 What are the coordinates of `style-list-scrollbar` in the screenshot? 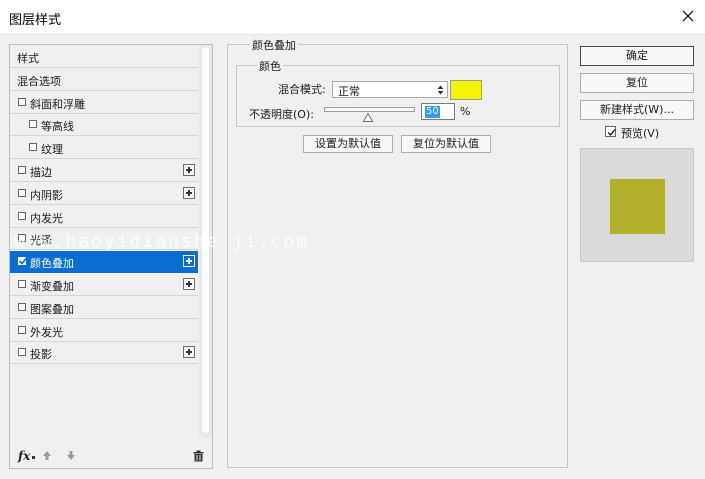 It's located at (205, 241).